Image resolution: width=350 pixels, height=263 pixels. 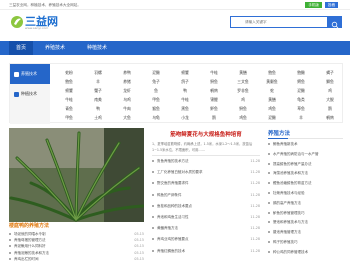 I want to click on site-logo: 三益网 www.sanyi.com, so click(x=34, y=23).